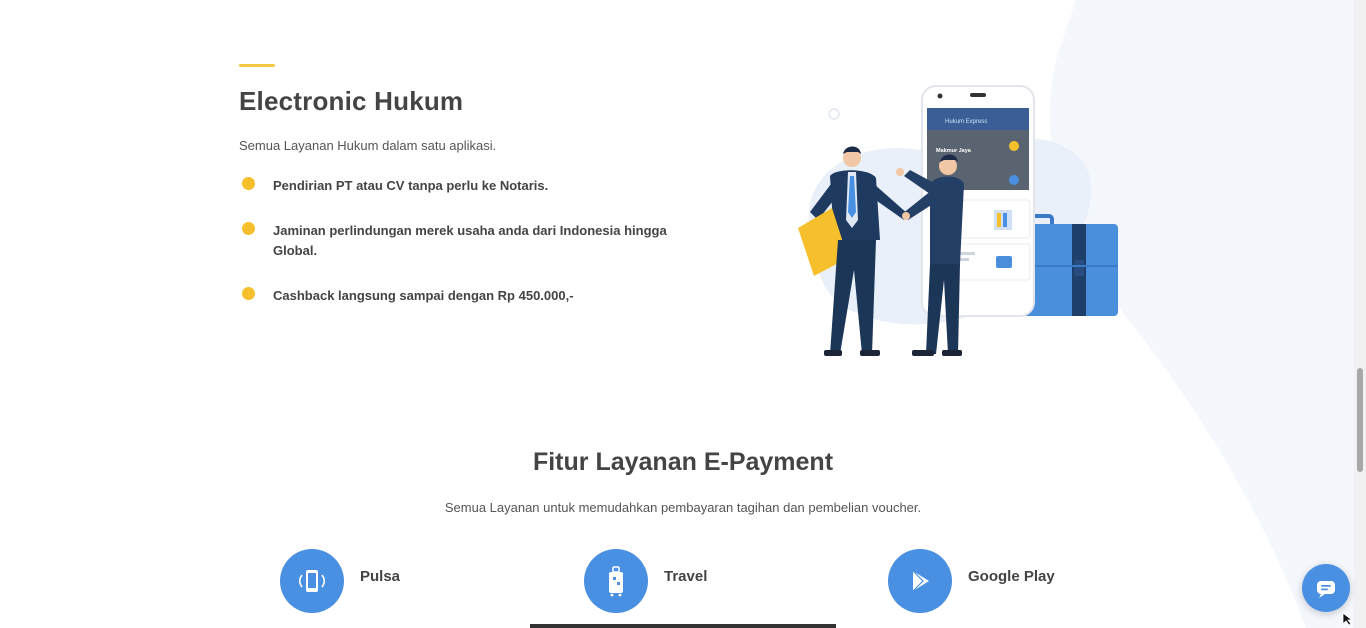 Image resolution: width=1366 pixels, height=628 pixels. I want to click on chat-button, so click(1326, 588).